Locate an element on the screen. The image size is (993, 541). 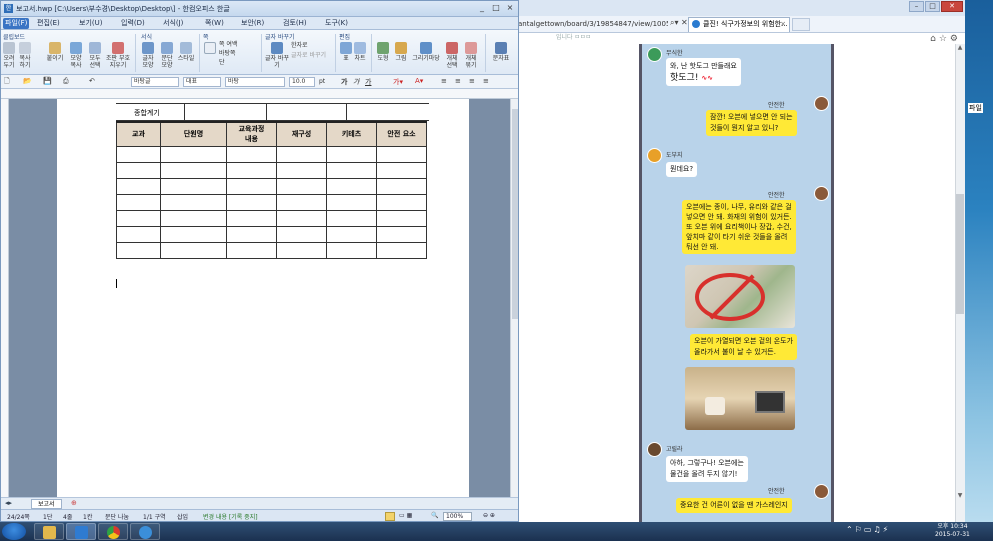
minimize-button: – is located at coordinates (916, 6).